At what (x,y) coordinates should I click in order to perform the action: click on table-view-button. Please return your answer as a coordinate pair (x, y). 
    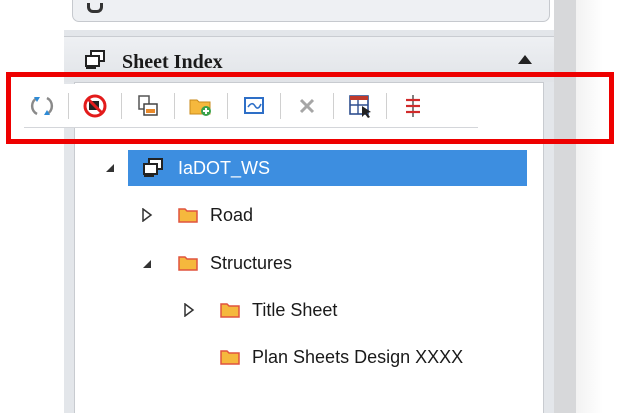
    Looking at the image, I should click on (360, 106).